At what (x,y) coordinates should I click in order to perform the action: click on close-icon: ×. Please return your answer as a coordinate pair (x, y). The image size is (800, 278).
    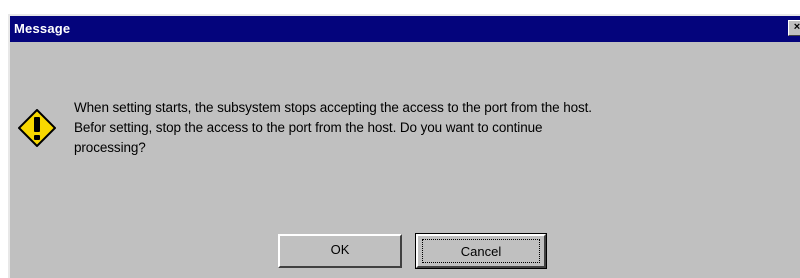
    Looking at the image, I should click on (796, 27).